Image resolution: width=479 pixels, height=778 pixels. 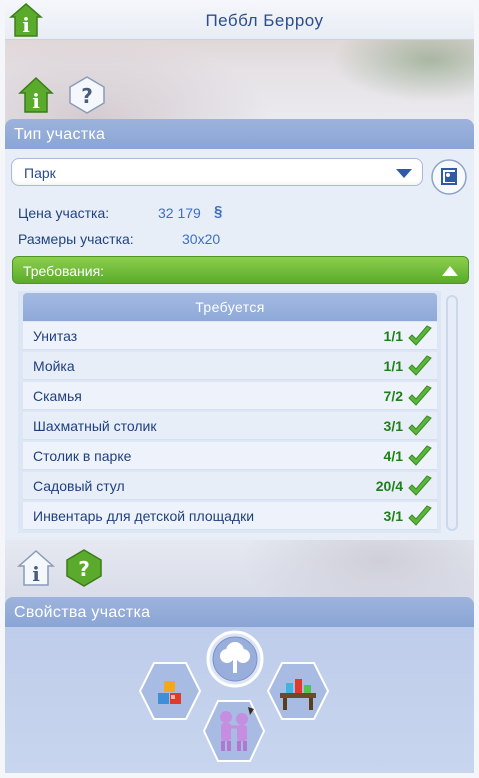 I want to click on requirements-list-header: Требуется, so click(x=230, y=307).